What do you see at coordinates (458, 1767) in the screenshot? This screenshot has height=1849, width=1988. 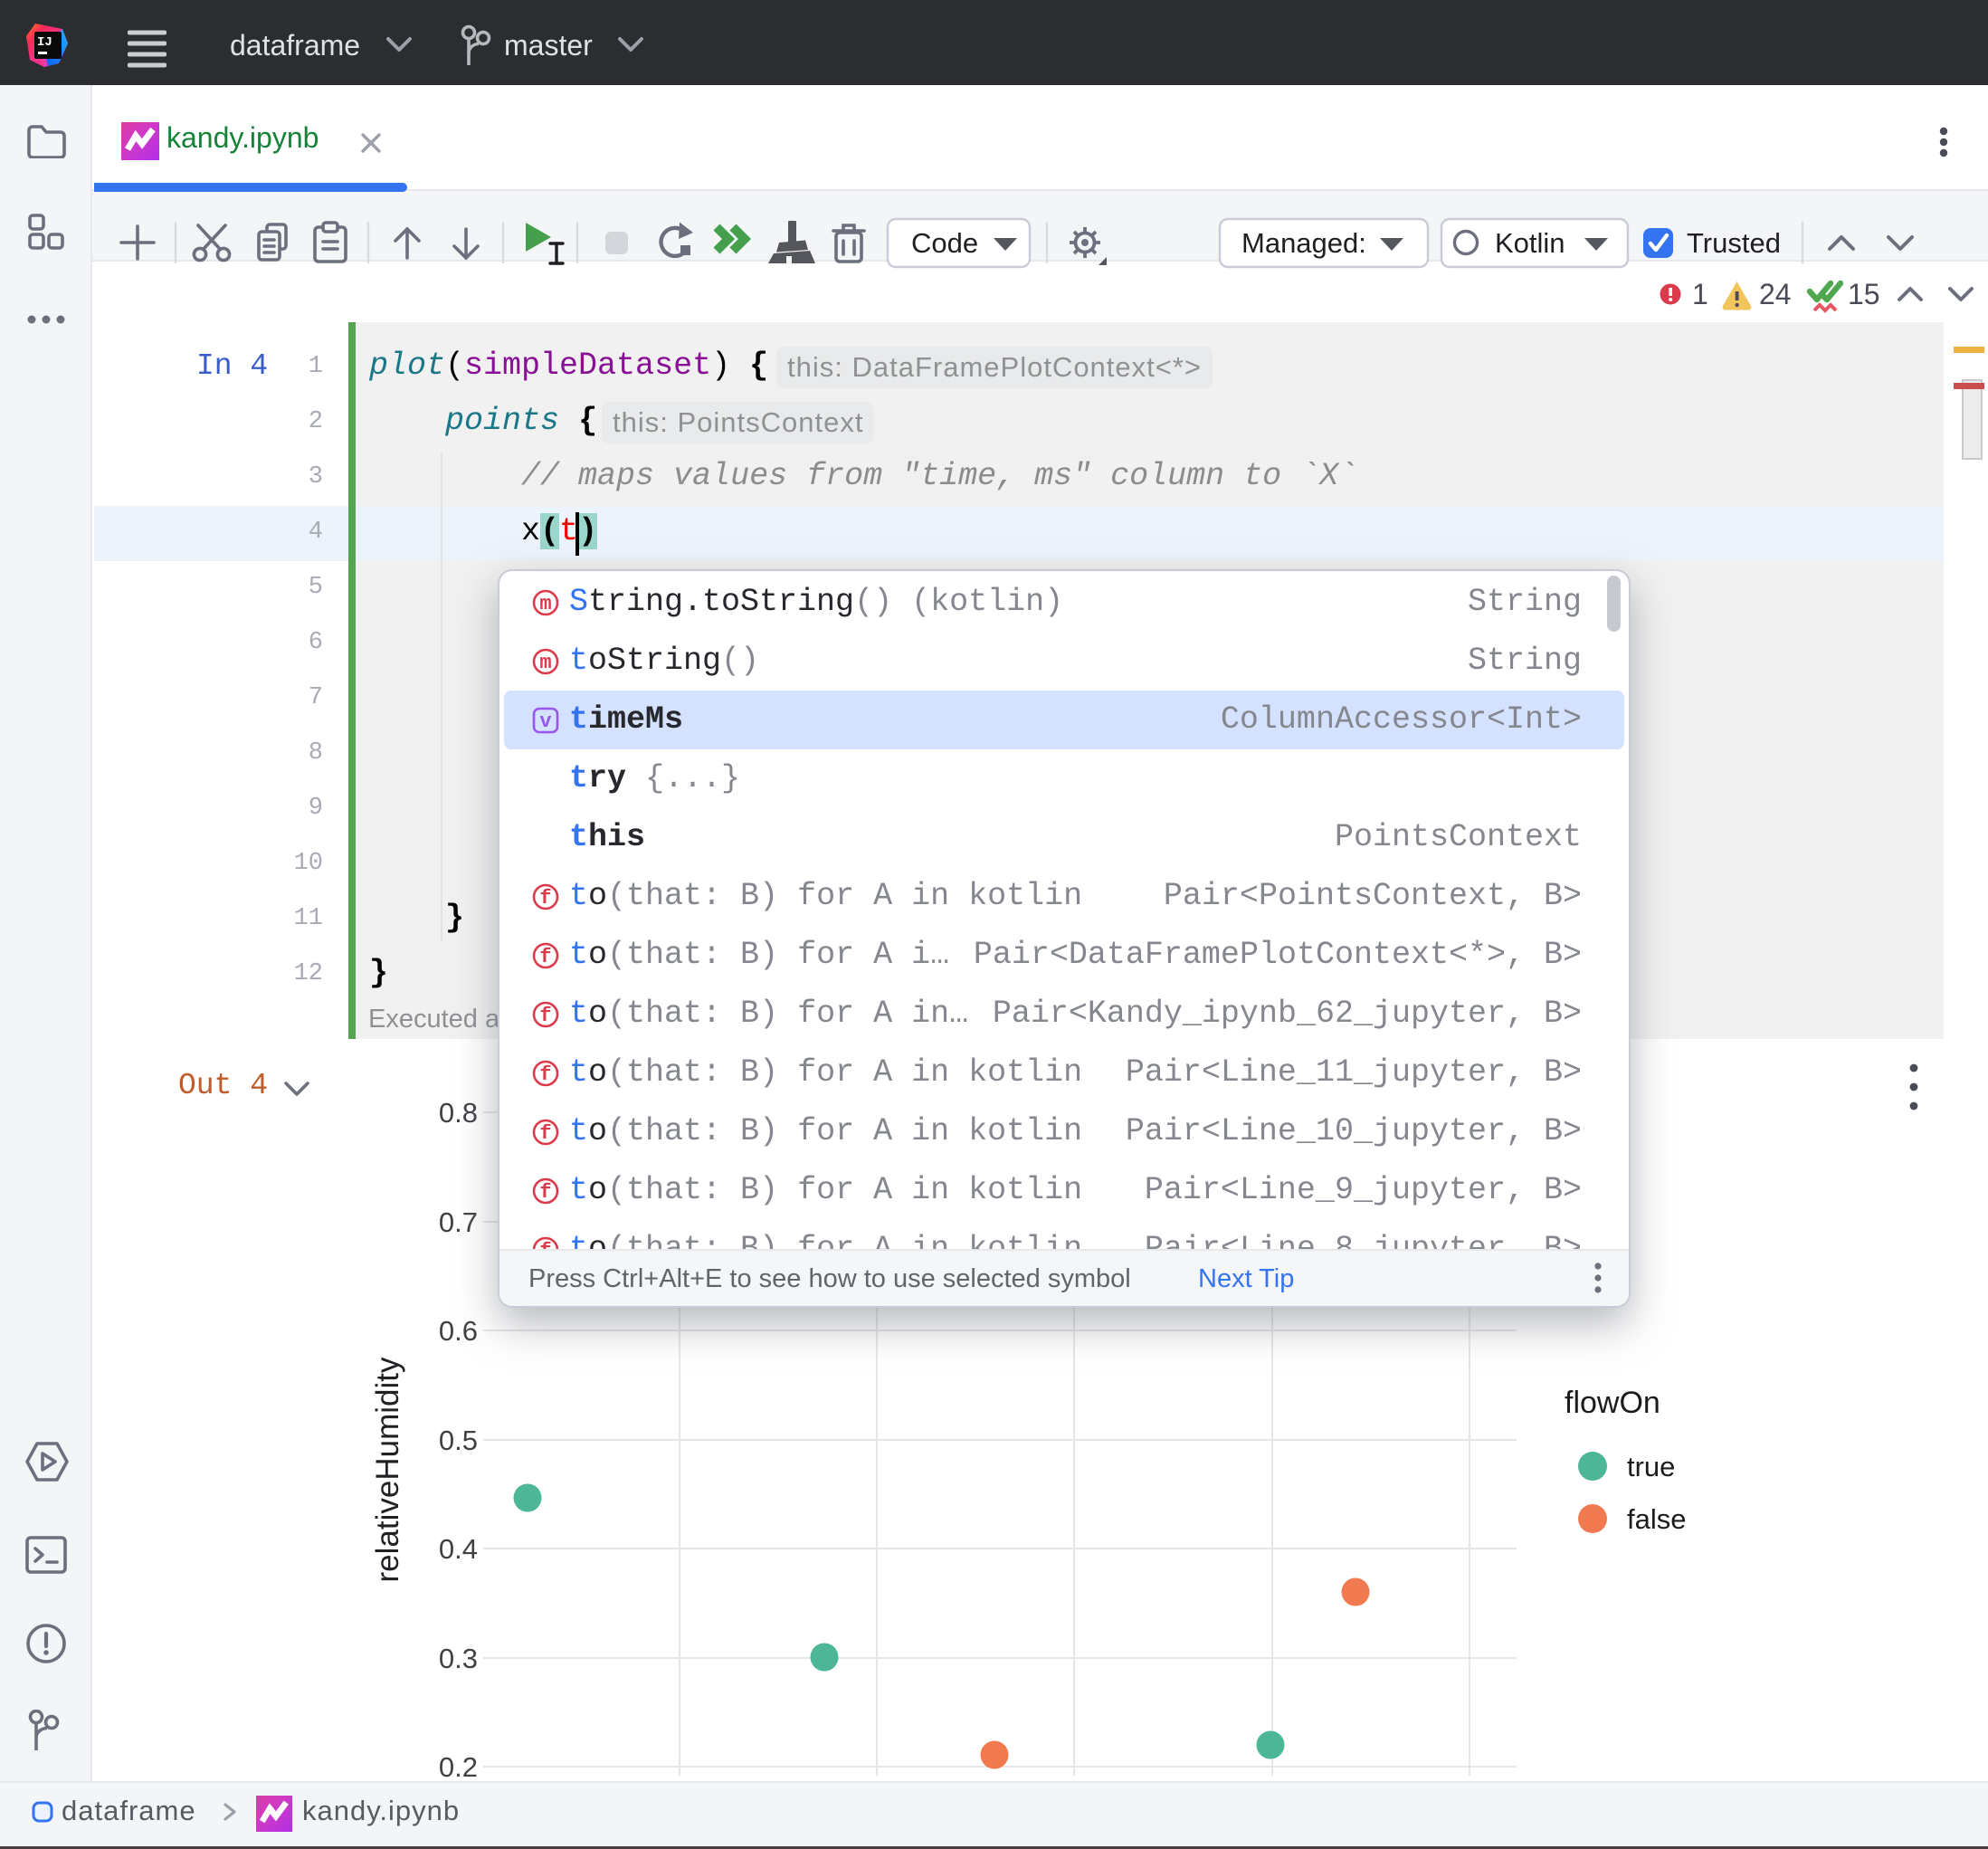 I see `svg-text: 0.2` at bounding box center [458, 1767].